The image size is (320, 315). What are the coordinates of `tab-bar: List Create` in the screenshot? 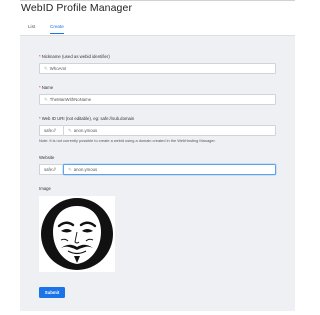 It's located at (157, 28).